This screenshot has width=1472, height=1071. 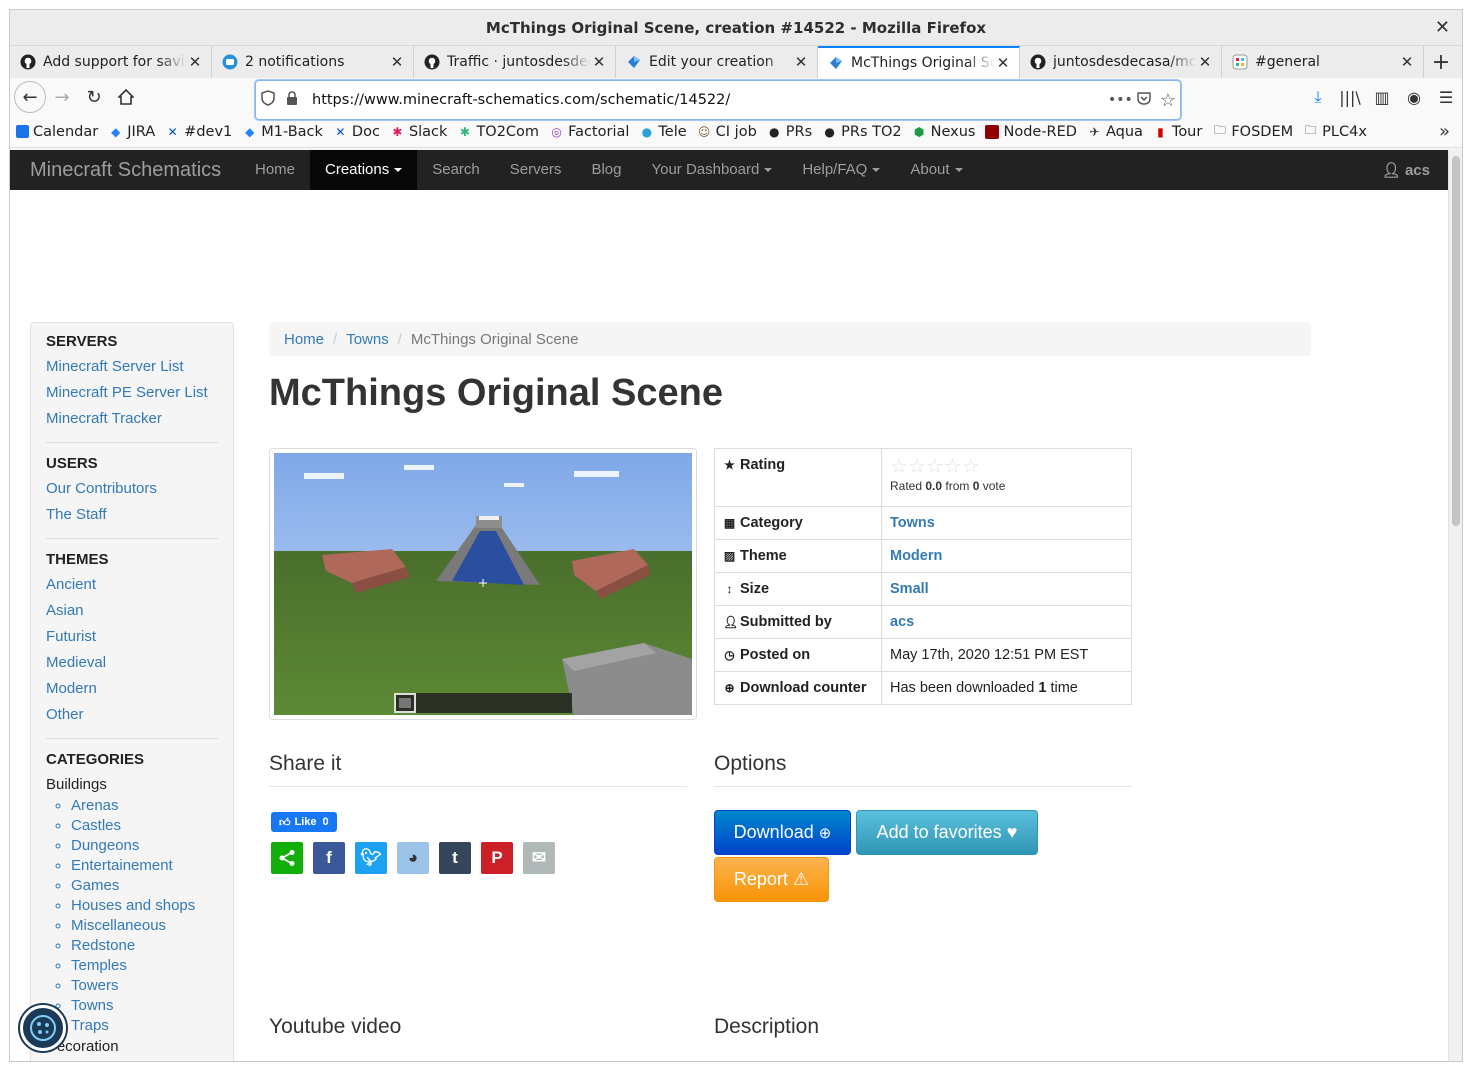 What do you see at coordinates (1031, 132) in the screenshot?
I see `bookmark-node-red: Node-RED` at bounding box center [1031, 132].